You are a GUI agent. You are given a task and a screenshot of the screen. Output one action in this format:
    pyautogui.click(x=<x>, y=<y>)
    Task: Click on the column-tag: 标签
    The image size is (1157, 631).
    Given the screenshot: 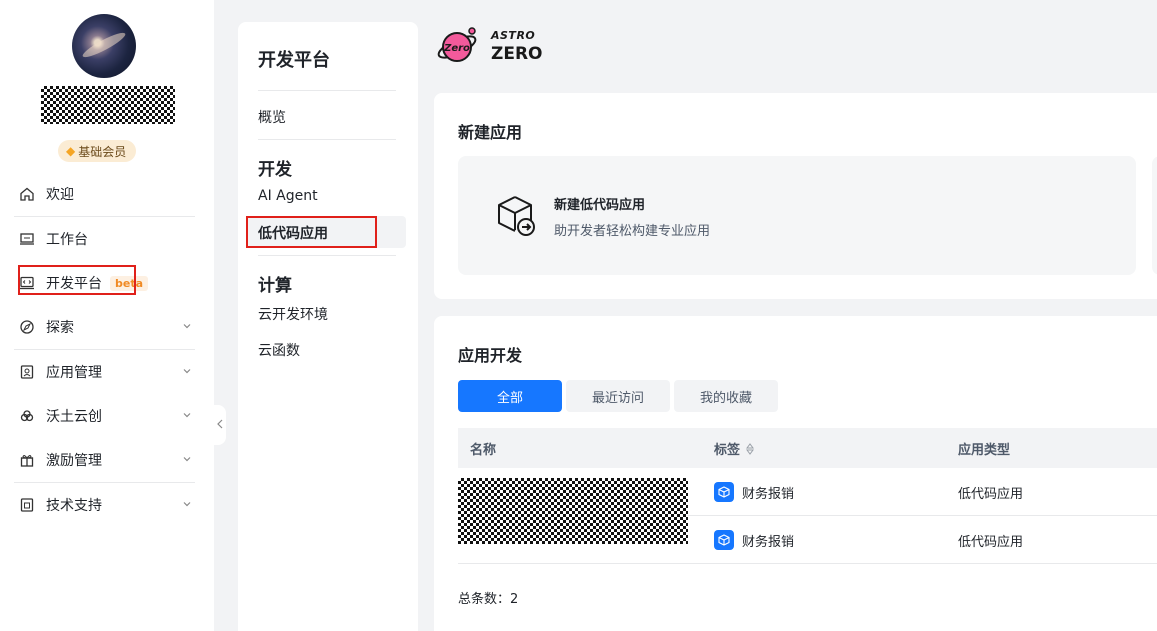 What is the action you would take?
    pyautogui.click(x=735, y=448)
    